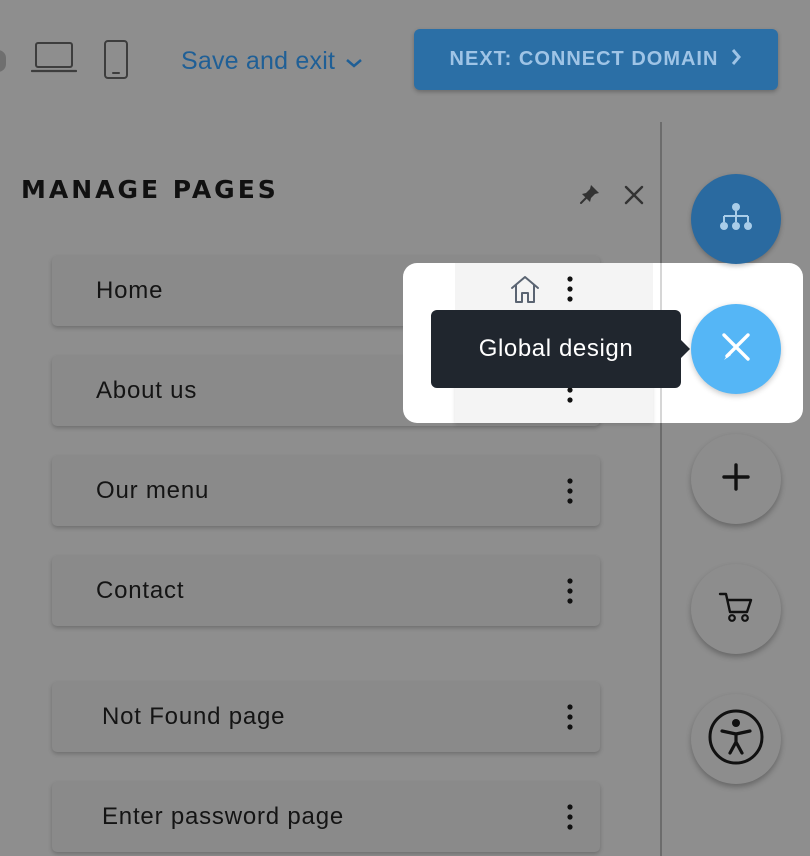  Describe the element at coordinates (326, 491) in the screenshot. I see `page-item-our-menu: Our menu` at that location.